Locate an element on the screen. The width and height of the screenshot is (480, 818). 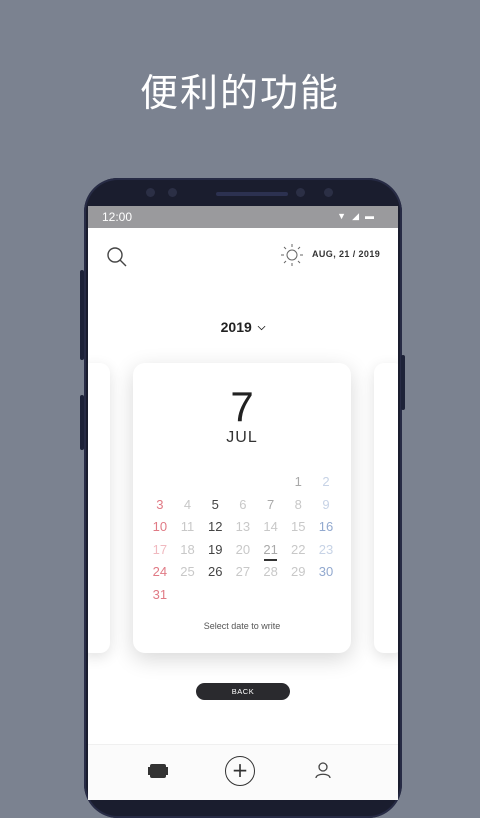
volume-button is located at coordinates (82, 315).